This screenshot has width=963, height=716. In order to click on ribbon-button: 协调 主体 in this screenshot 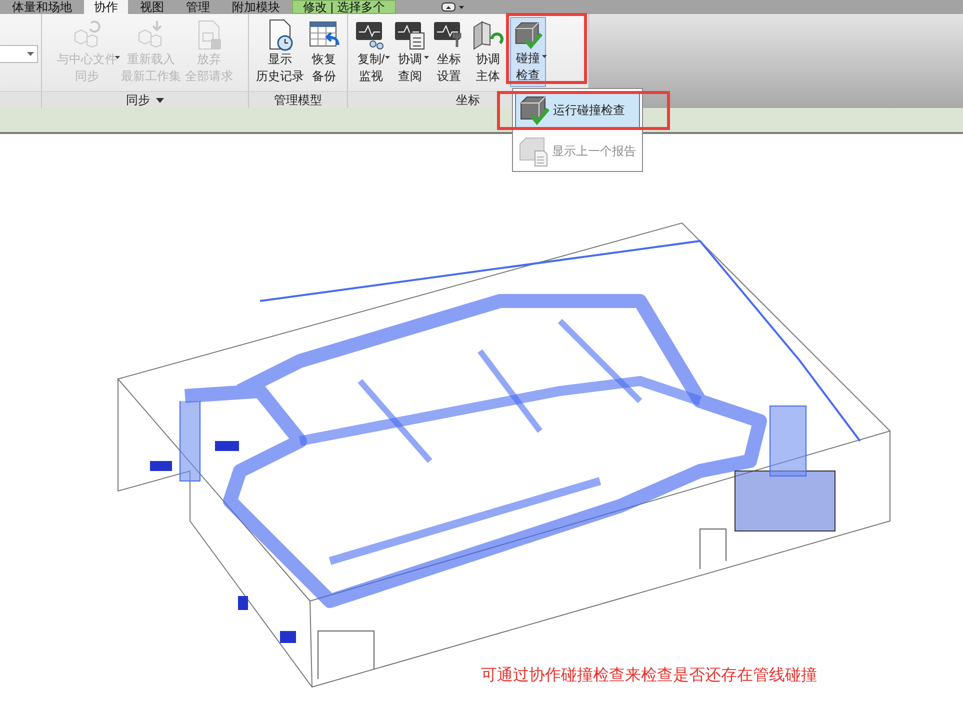, I will do `click(488, 52)`.